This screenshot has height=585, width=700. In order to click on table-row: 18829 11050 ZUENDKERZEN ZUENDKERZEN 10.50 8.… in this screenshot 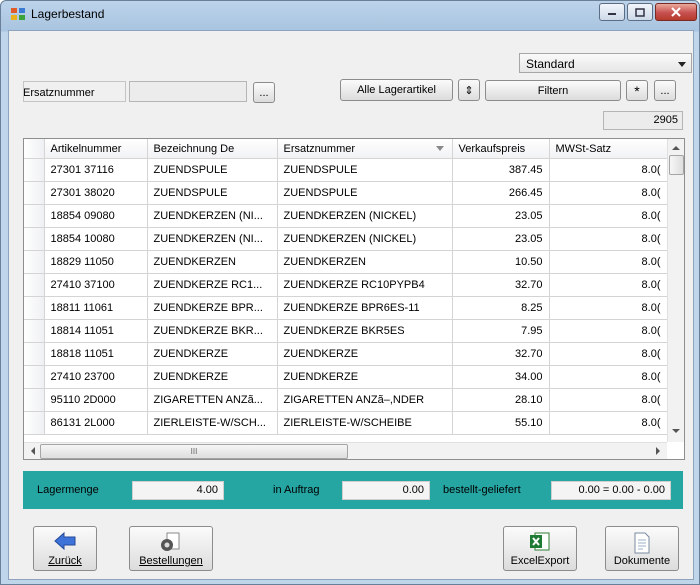, I will do `click(346, 262)`.